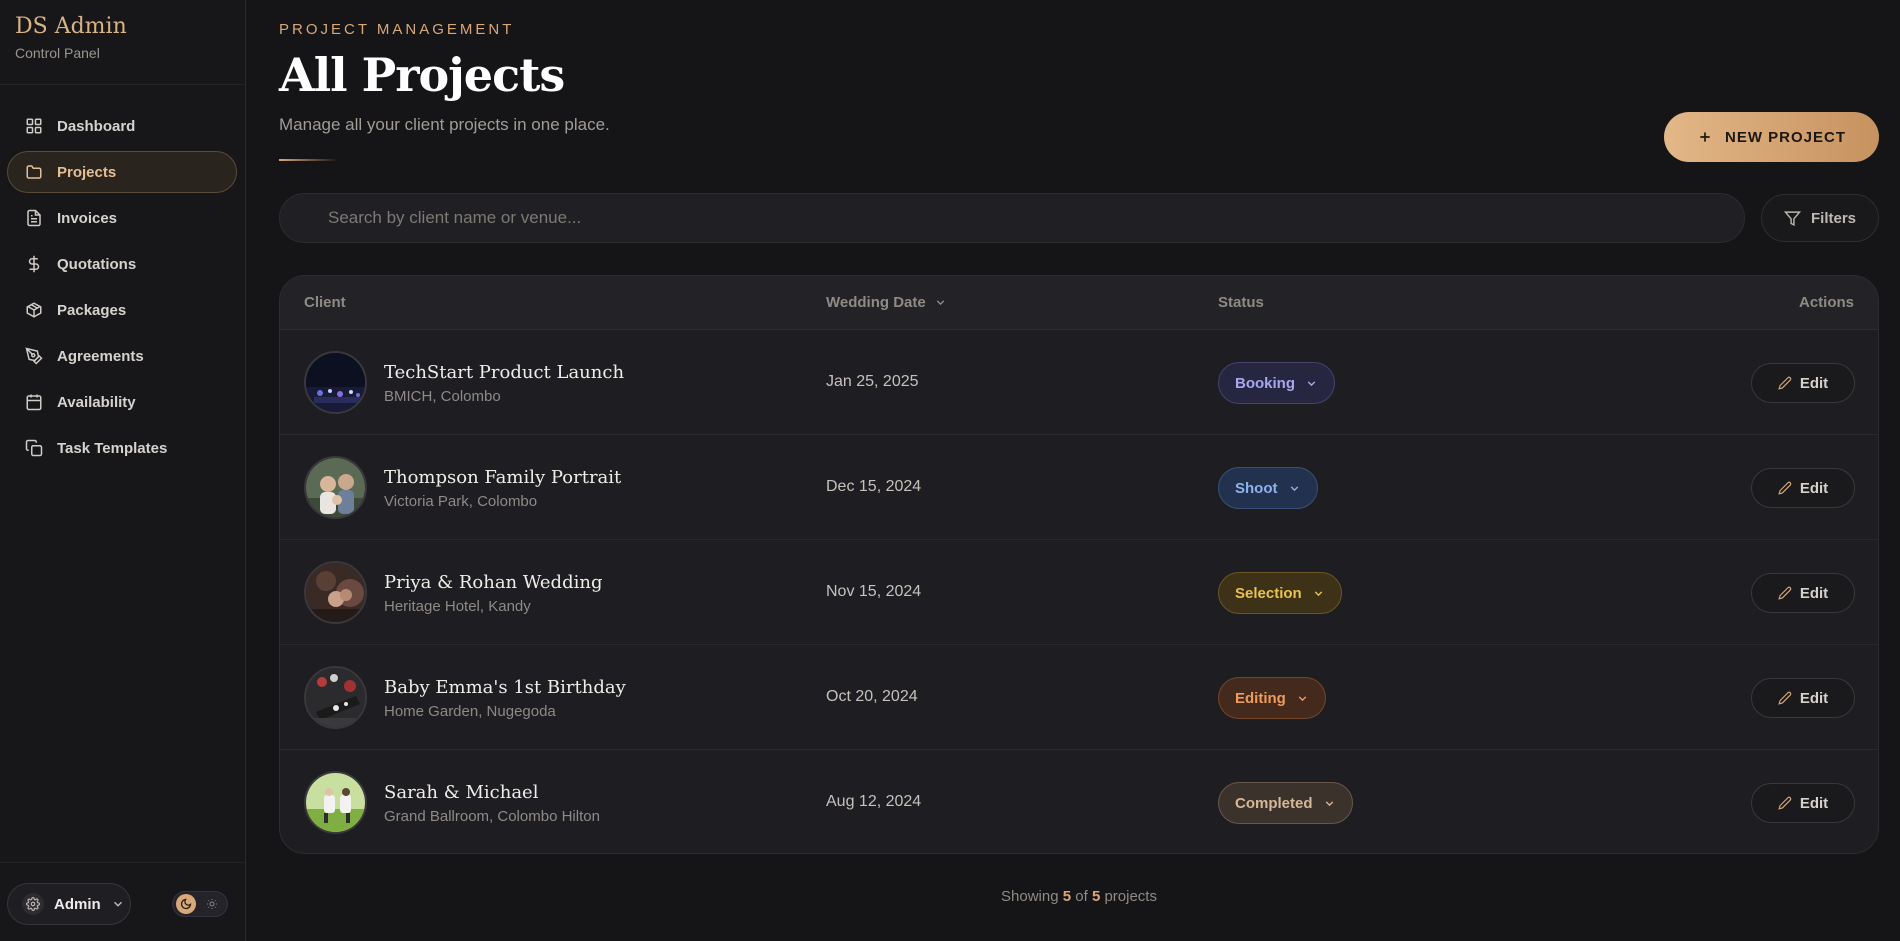 The height and width of the screenshot is (941, 1900). I want to click on grid-icon, so click(34, 126).